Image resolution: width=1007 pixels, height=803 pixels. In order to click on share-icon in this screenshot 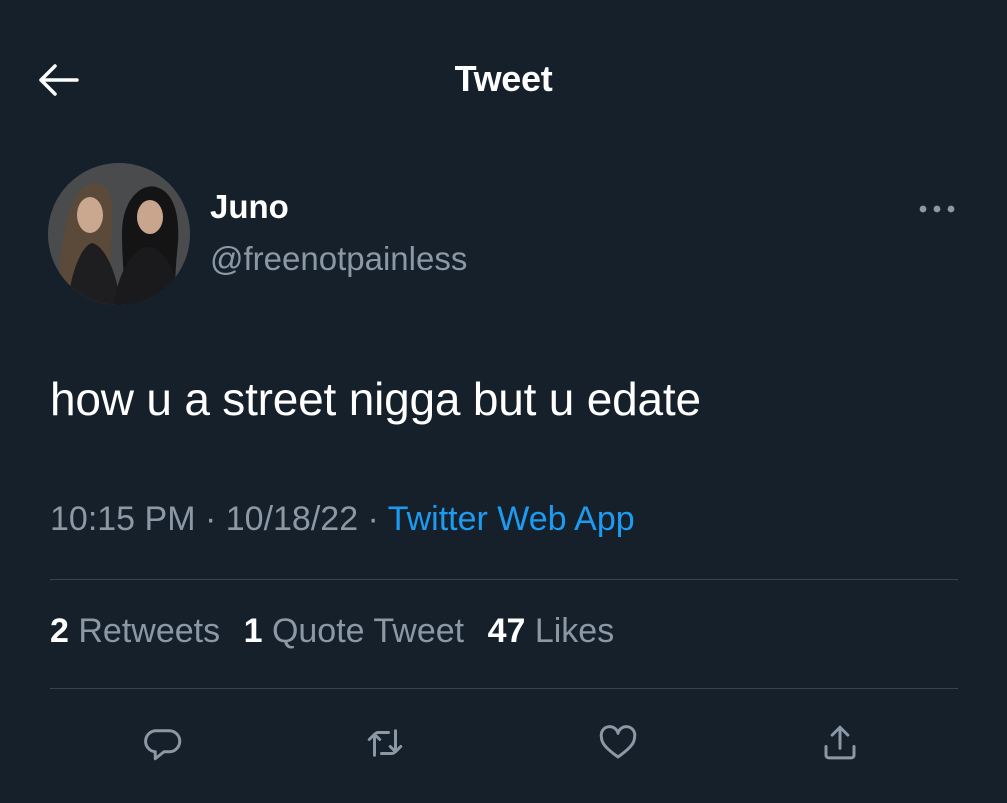, I will do `click(840, 742)`.